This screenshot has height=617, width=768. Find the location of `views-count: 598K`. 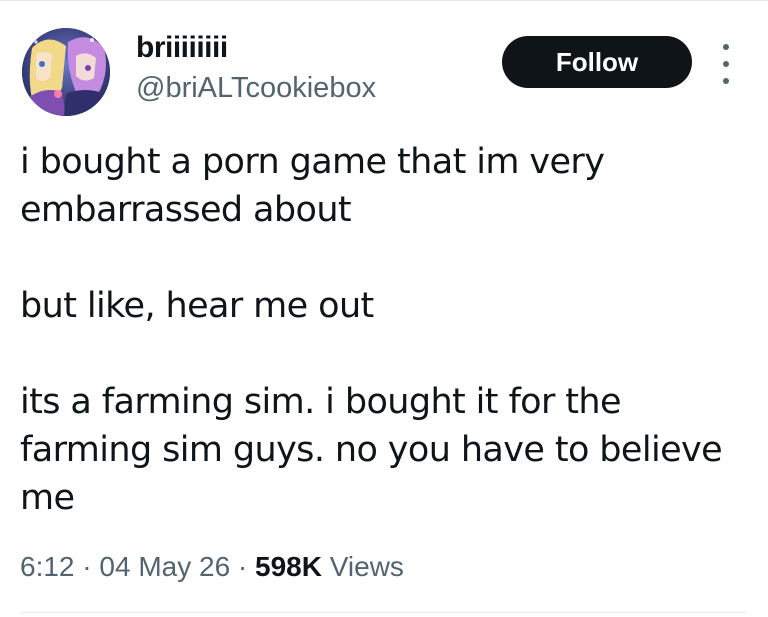

views-count: 598K is located at coordinates (288, 566).